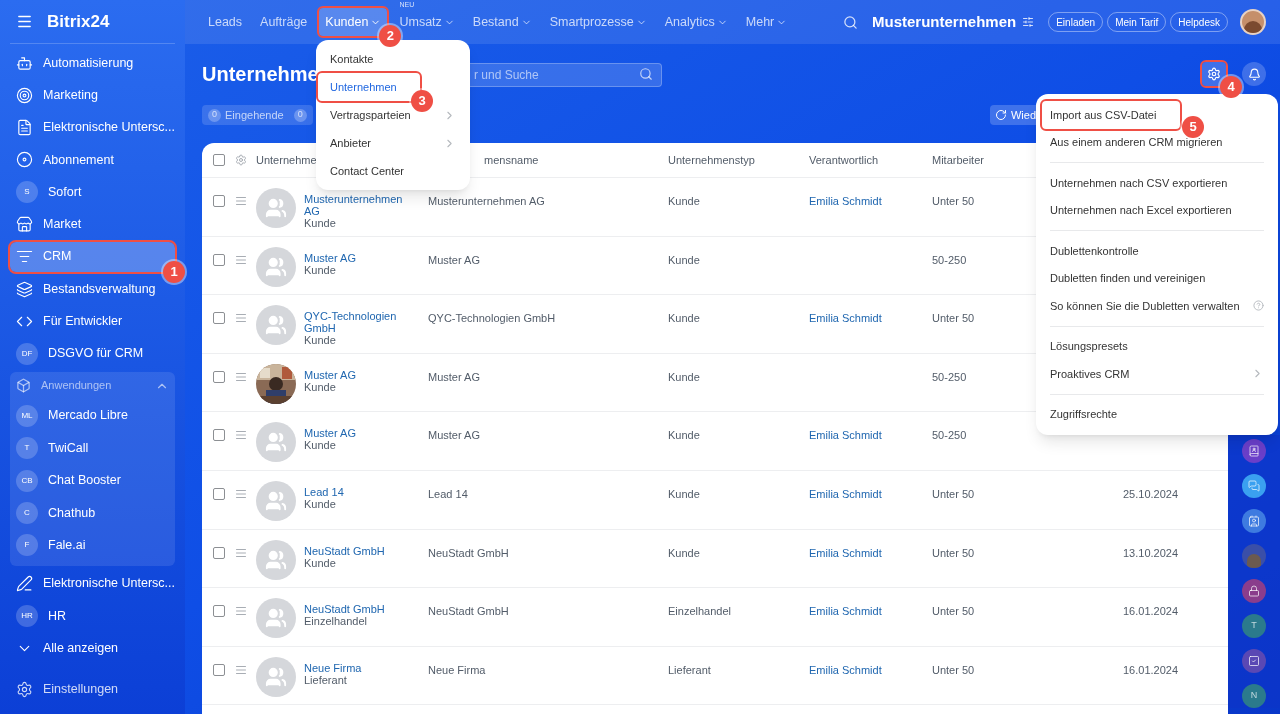 This screenshot has height=714, width=1280. What do you see at coordinates (850, 22) in the screenshot?
I see `search-icon` at bounding box center [850, 22].